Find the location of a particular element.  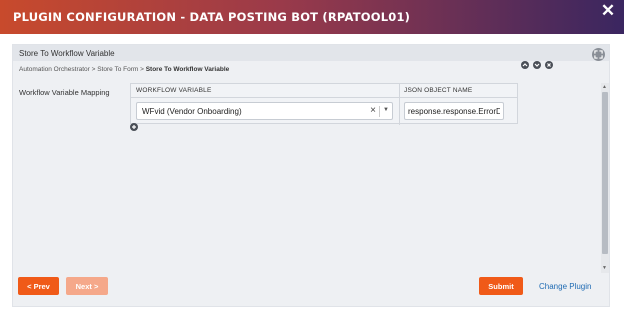

select-divider is located at coordinates (379, 111).